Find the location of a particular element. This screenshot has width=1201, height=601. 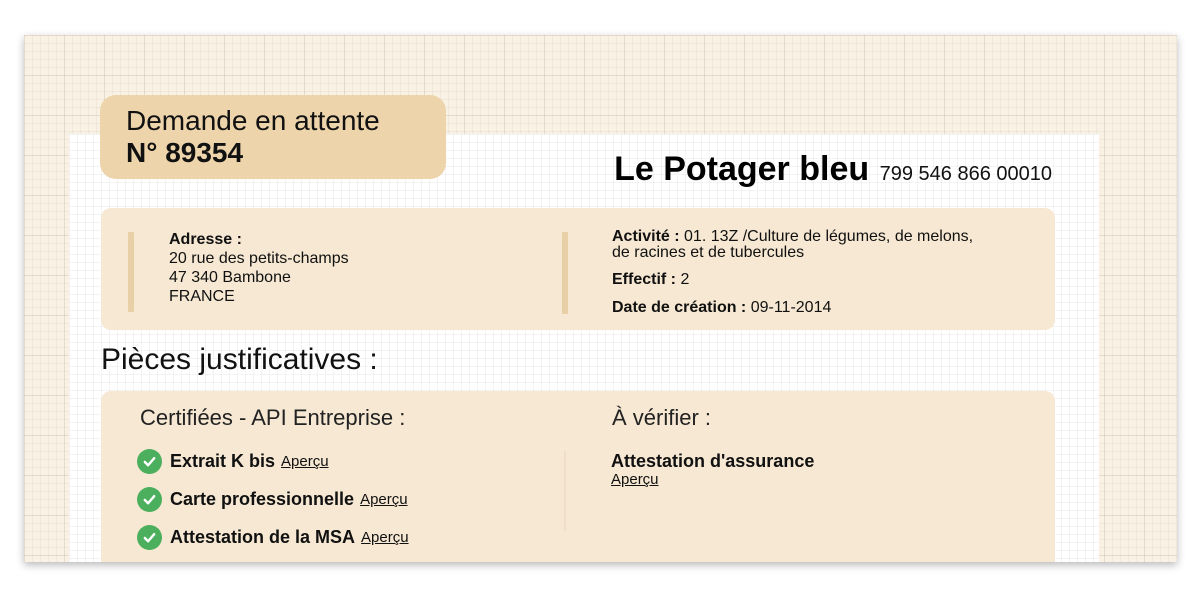

certified-document: Carte professionnelle Aperçu is located at coordinates (272, 499).